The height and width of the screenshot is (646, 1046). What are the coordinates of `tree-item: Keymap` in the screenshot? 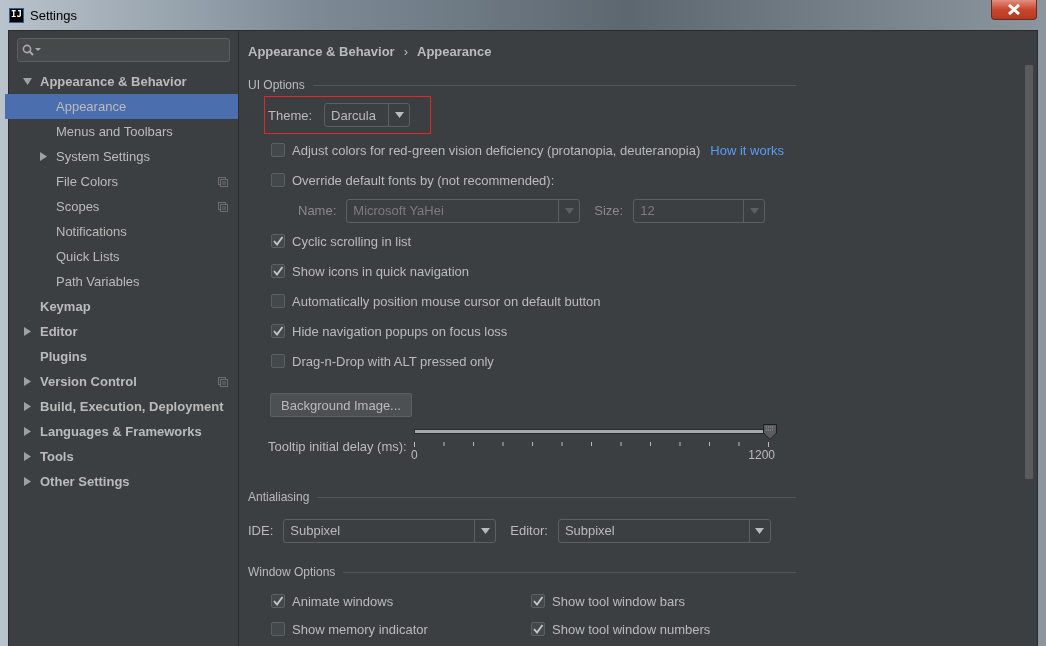 It's located at (121, 306).